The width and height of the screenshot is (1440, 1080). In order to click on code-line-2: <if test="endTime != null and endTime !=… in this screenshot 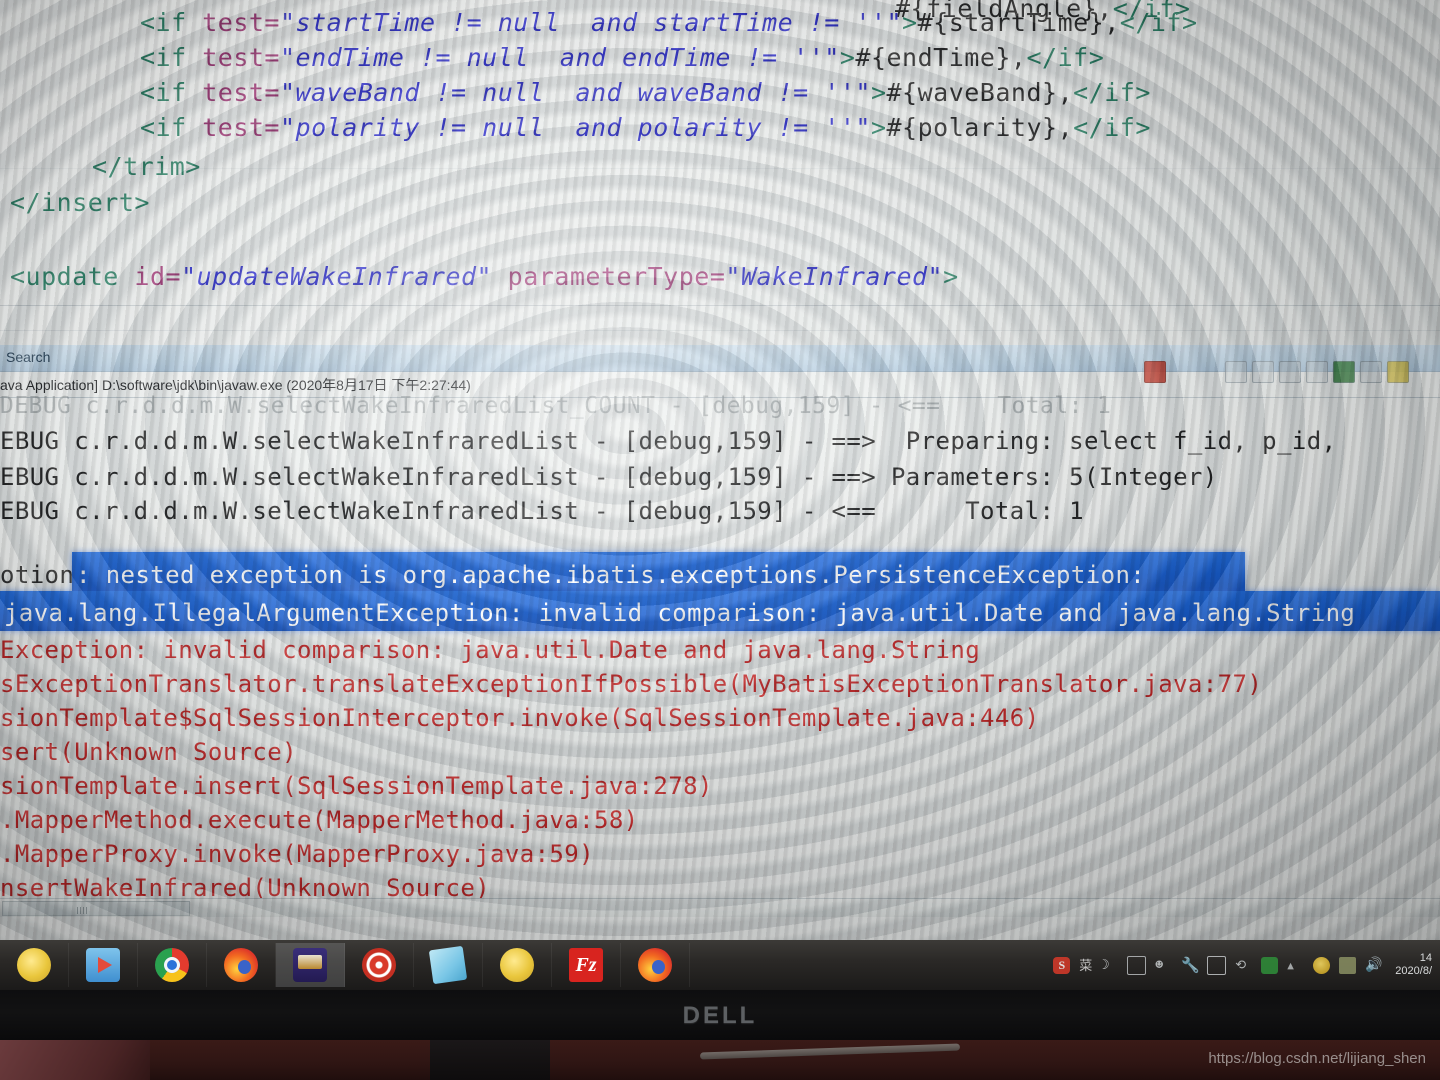, I will do `click(622, 57)`.